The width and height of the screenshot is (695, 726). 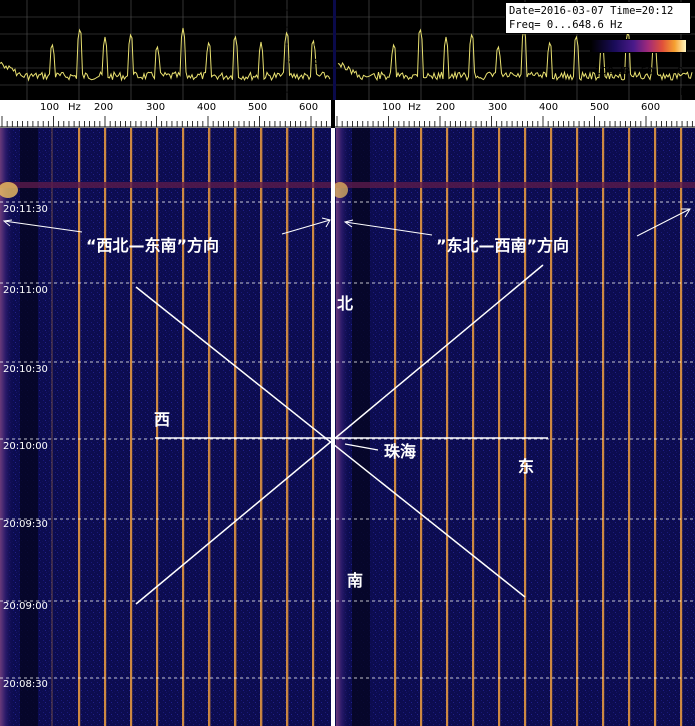 I want to click on tick-label-600-right: 600, so click(x=651, y=107).